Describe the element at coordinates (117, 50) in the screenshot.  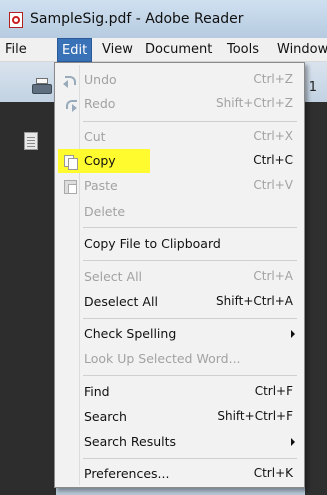
I see `menu-view: View` at that location.